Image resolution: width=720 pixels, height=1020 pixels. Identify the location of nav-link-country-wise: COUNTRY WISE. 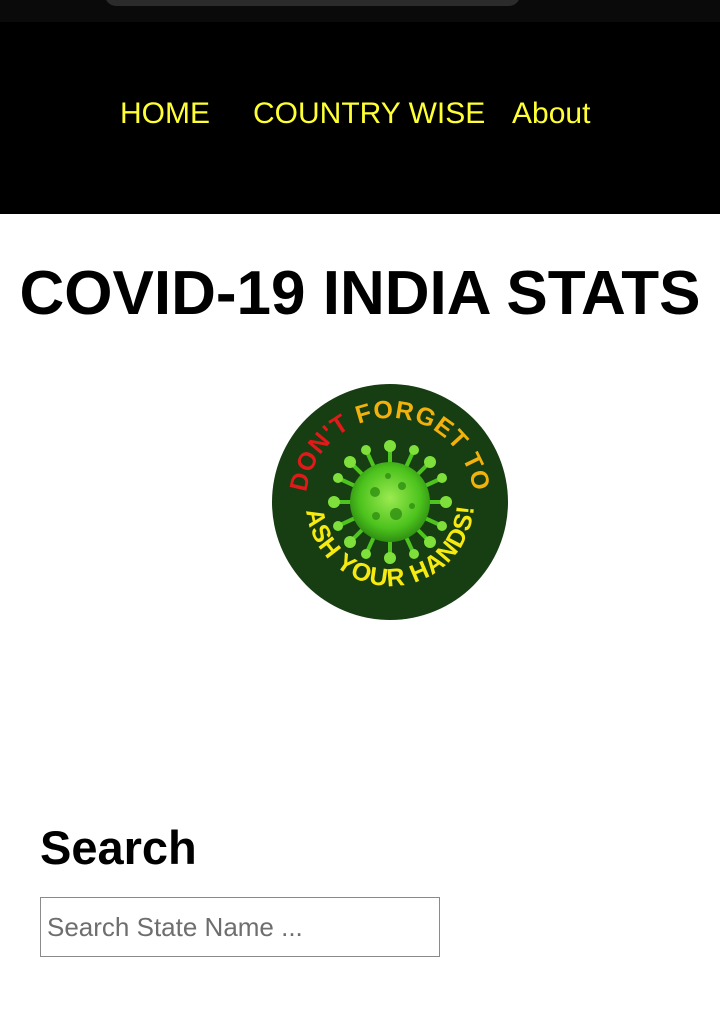
(369, 114).